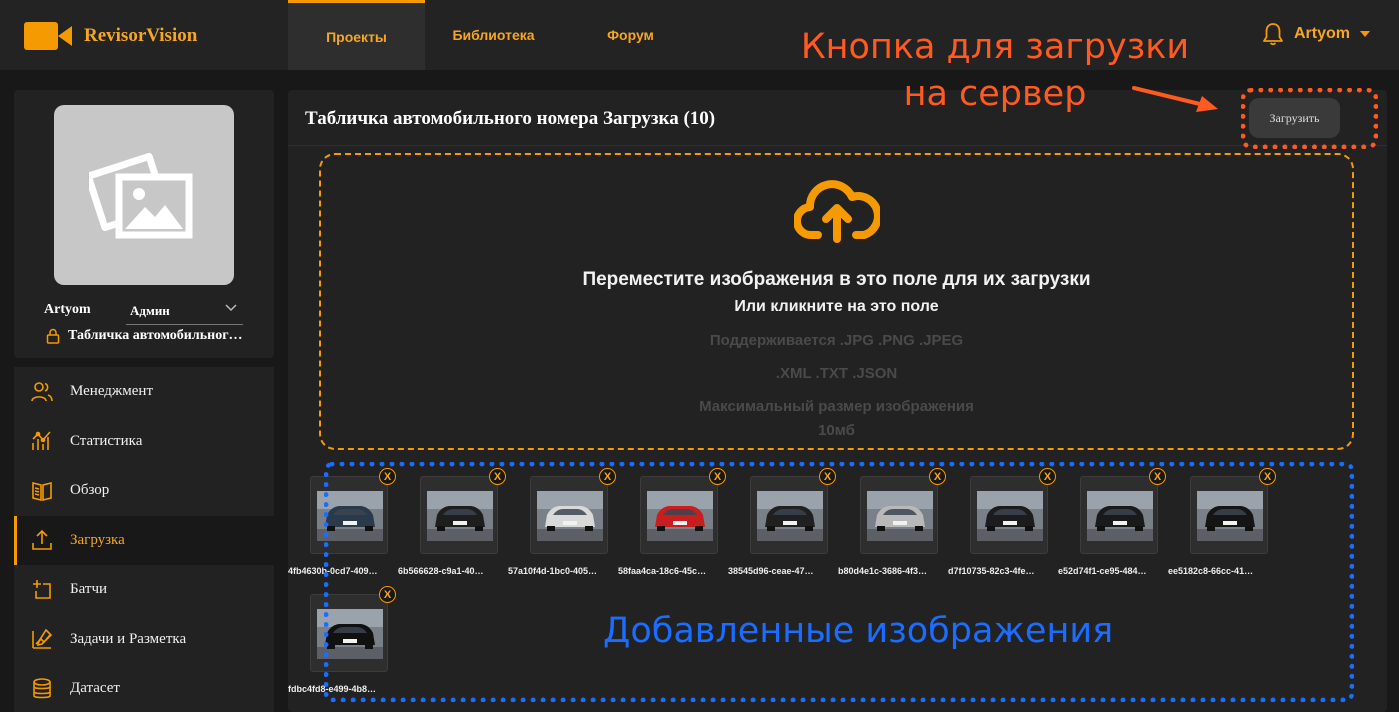  What do you see at coordinates (1309, 118) in the screenshot?
I see `upload-button-highlight` at bounding box center [1309, 118].